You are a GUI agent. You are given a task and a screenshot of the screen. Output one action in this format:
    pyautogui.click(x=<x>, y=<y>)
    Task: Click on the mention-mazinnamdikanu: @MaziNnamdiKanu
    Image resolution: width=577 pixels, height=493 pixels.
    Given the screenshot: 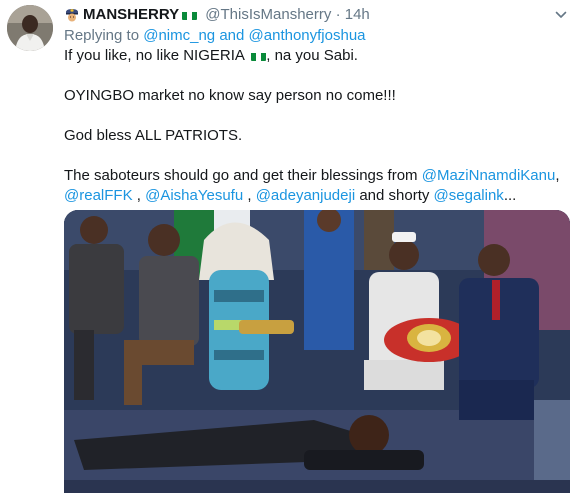 What is the action you would take?
    pyautogui.click(x=489, y=175)
    